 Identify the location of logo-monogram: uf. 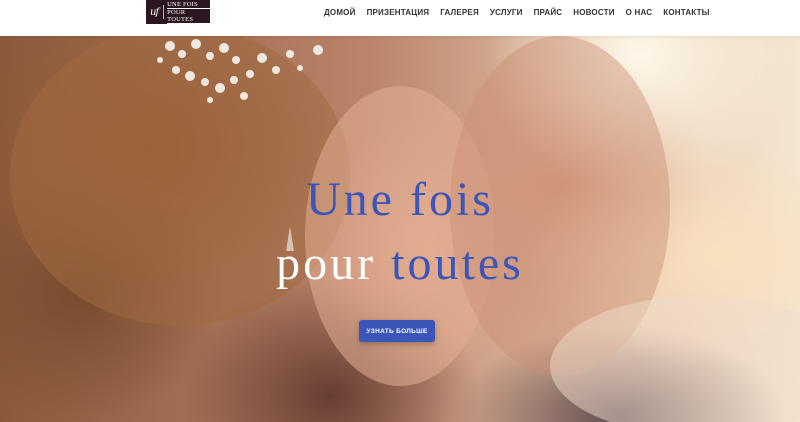
(154, 12).